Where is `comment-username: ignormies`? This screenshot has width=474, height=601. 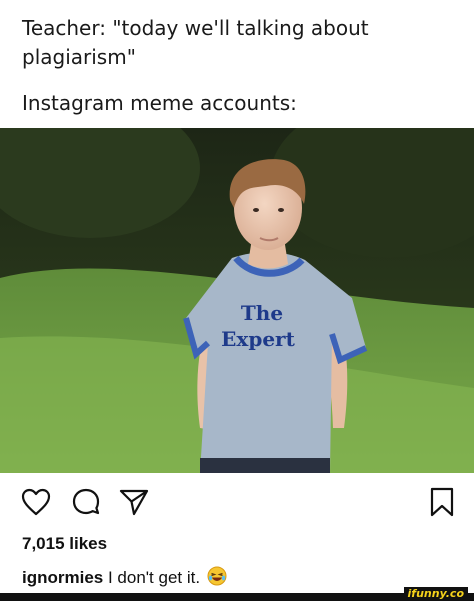
comment-username: ignormies is located at coordinates (62, 577).